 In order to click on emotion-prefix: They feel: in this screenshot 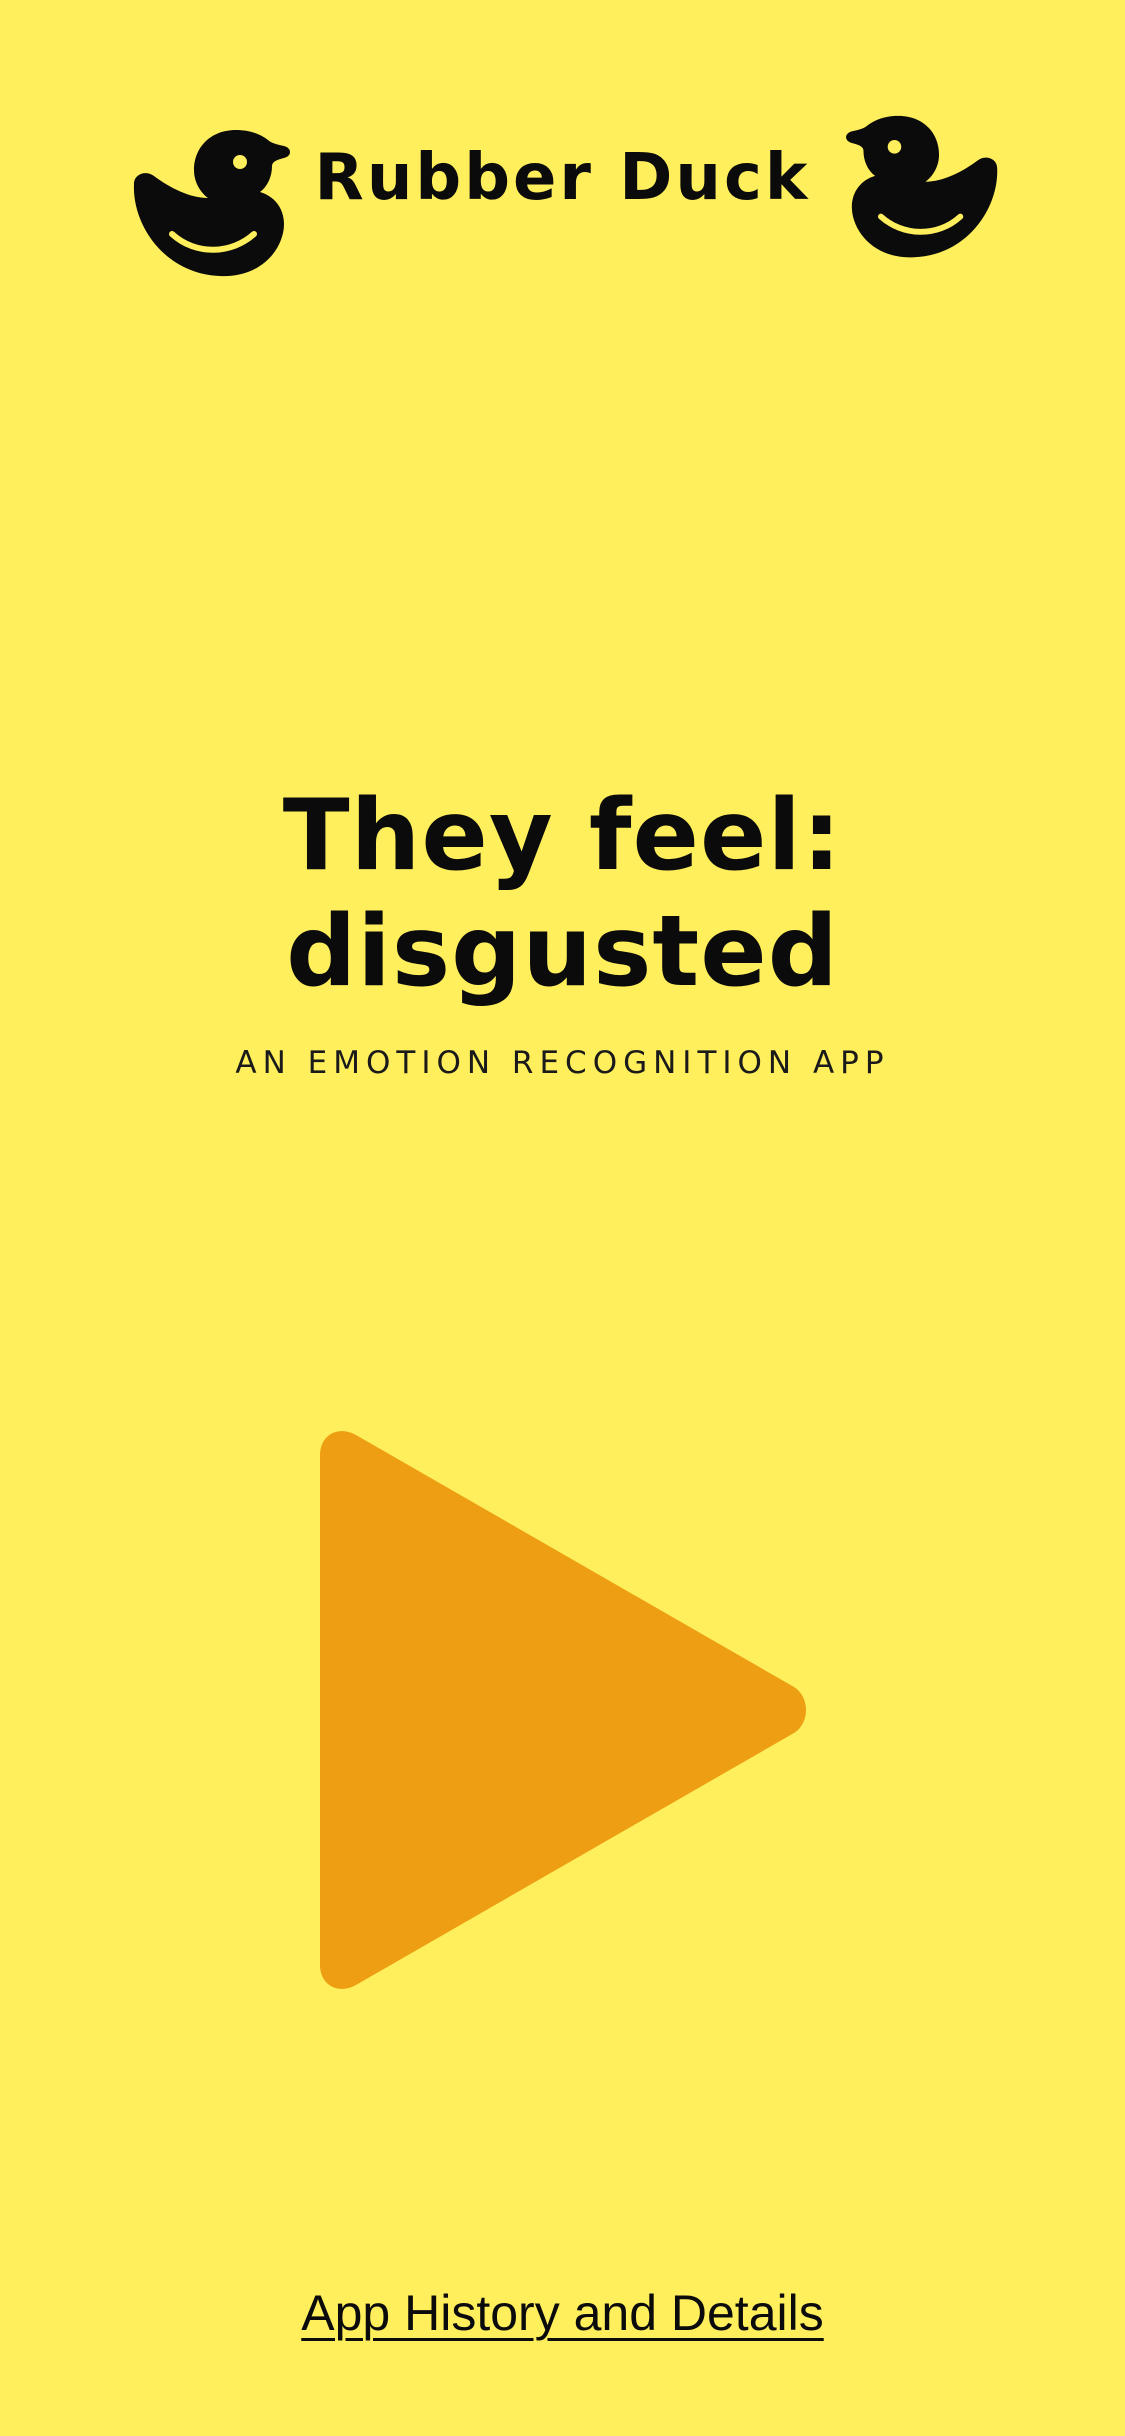, I will do `click(562, 836)`.